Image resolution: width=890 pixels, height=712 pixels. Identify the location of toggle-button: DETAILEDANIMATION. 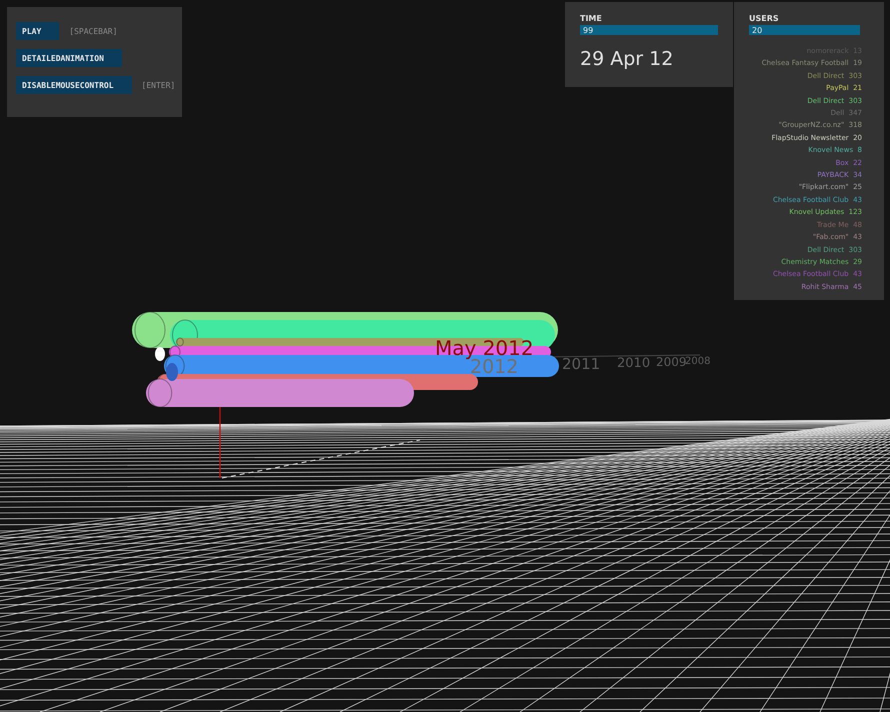
(69, 58).